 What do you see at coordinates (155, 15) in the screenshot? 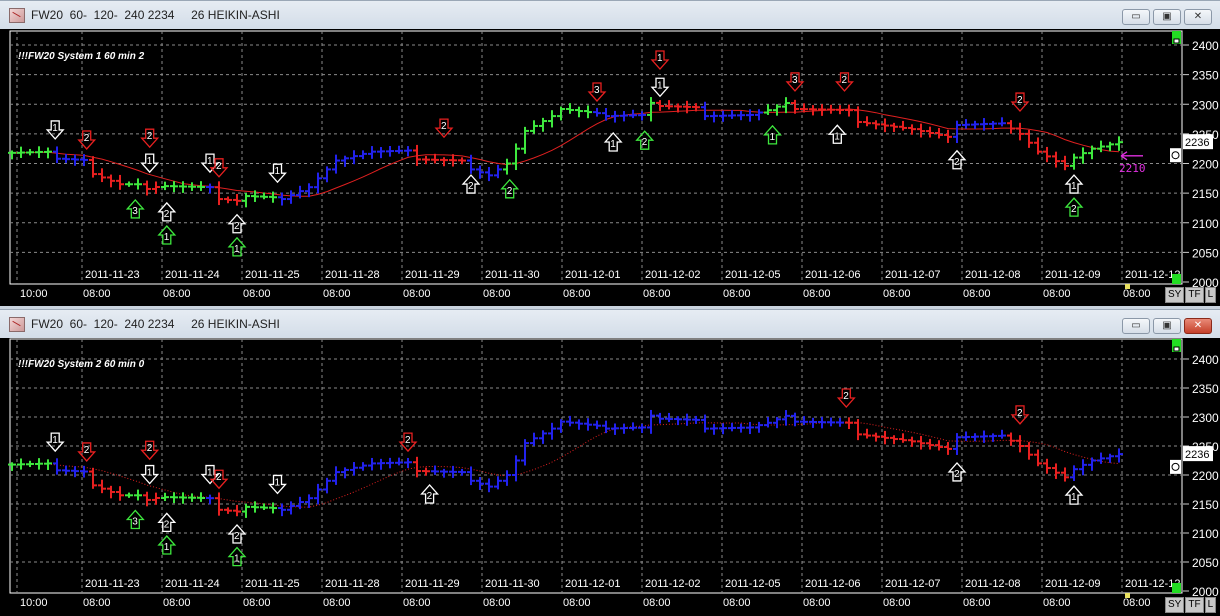
I see `window-title: FW20 60- 120- 240 2234 26 HEIKIN-ASHI` at bounding box center [155, 15].